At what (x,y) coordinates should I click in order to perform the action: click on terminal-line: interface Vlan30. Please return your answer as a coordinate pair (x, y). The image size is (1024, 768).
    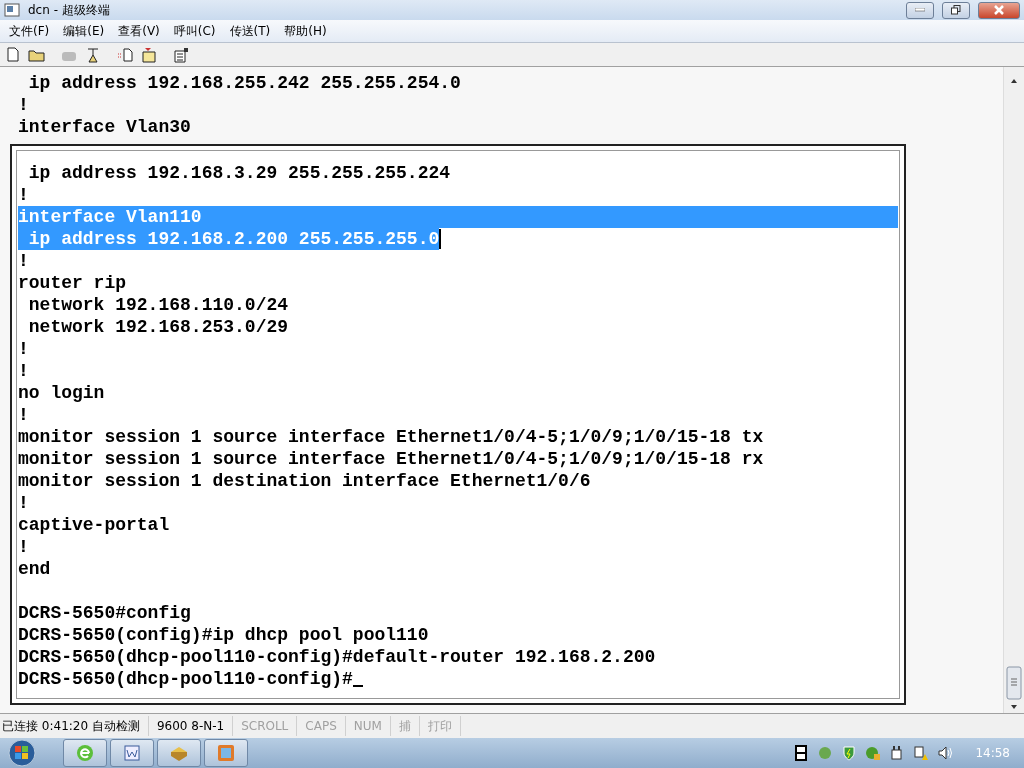
    Looking at the image, I should click on (104, 127).